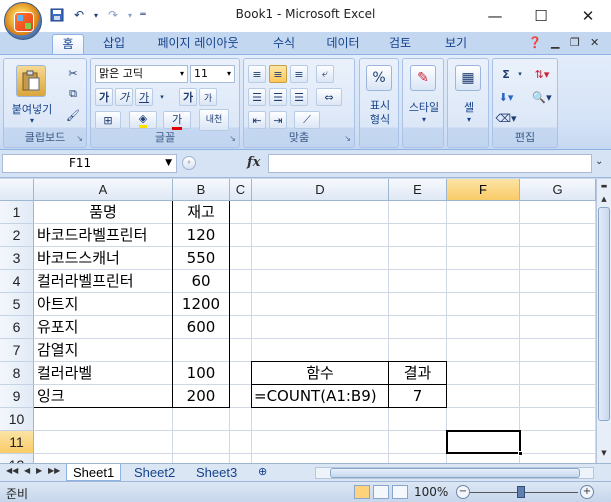 The height and width of the screenshot is (502, 611). I want to click on cell-a7: 감열지, so click(103, 350).